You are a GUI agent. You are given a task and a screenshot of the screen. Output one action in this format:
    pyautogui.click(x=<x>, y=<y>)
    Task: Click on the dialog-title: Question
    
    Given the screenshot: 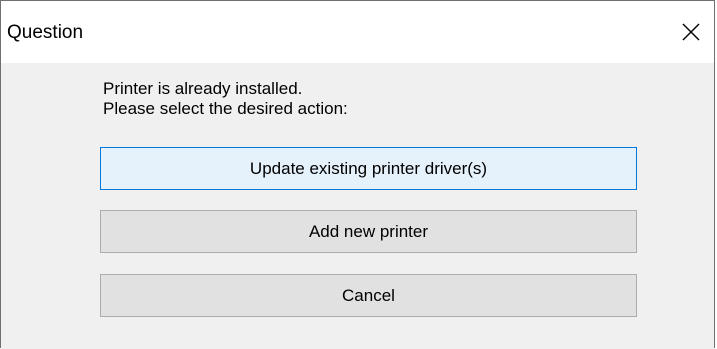 What is the action you would take?
    pyautogui.click(x=45, y=32)
    